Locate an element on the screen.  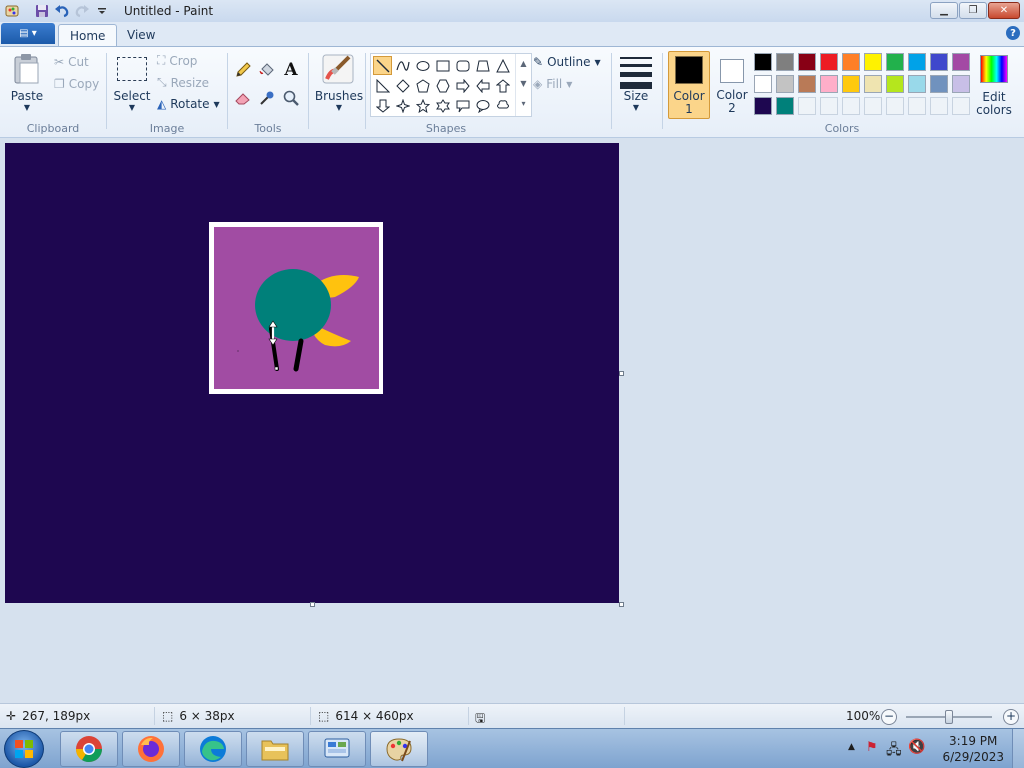
outline-button: ✎ Outline ▼ is located at coordinates (567, 62).